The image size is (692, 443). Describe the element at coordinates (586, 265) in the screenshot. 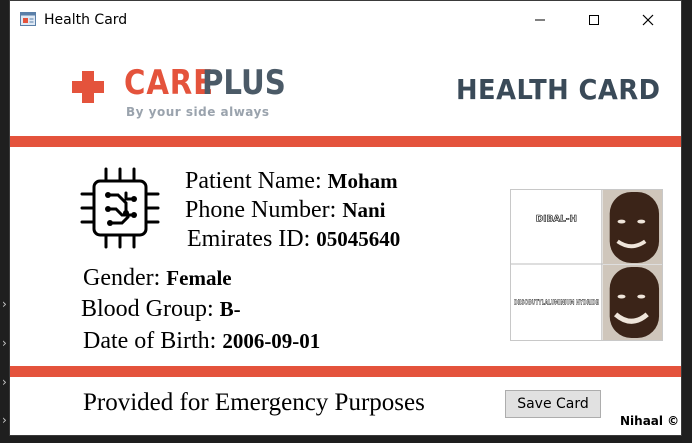

I see `patient-photo: DIBAL-H DIISOBUTYLALUMINIUM HYDRIDE` at that location.